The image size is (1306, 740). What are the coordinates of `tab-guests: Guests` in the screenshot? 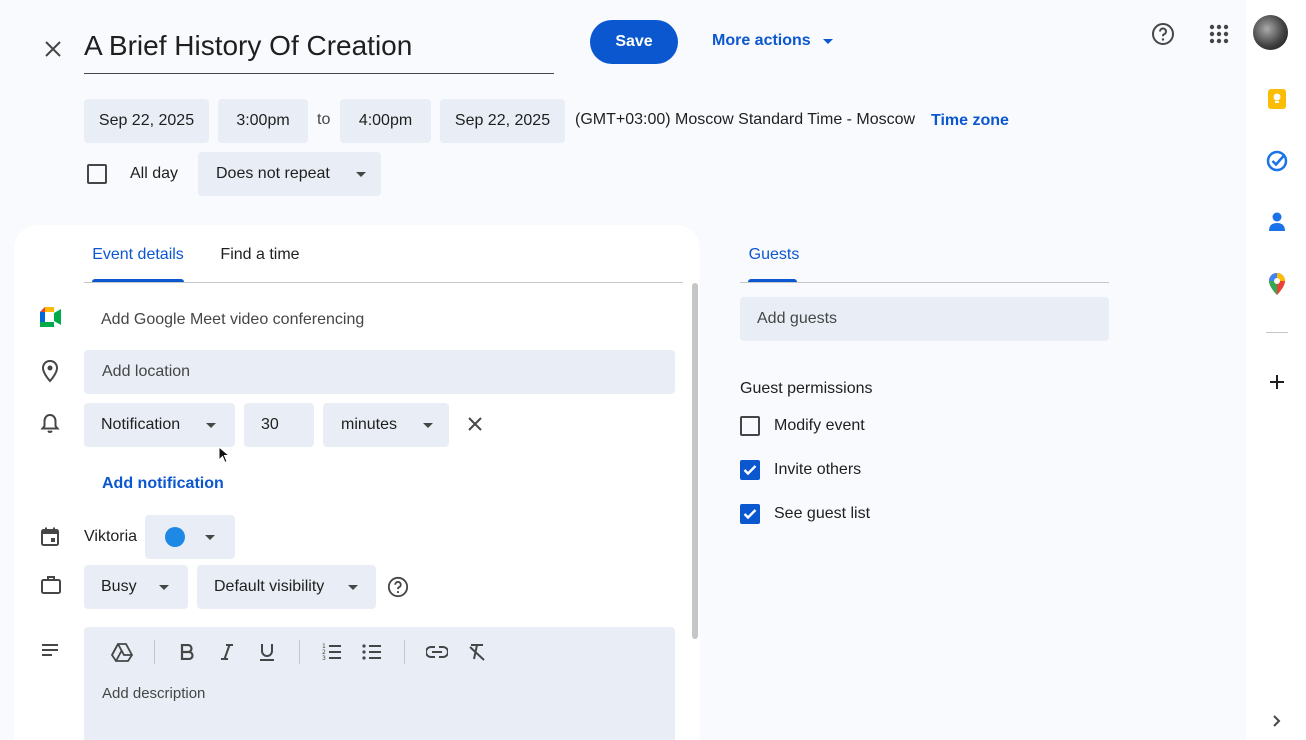 It's located at (774, 263).